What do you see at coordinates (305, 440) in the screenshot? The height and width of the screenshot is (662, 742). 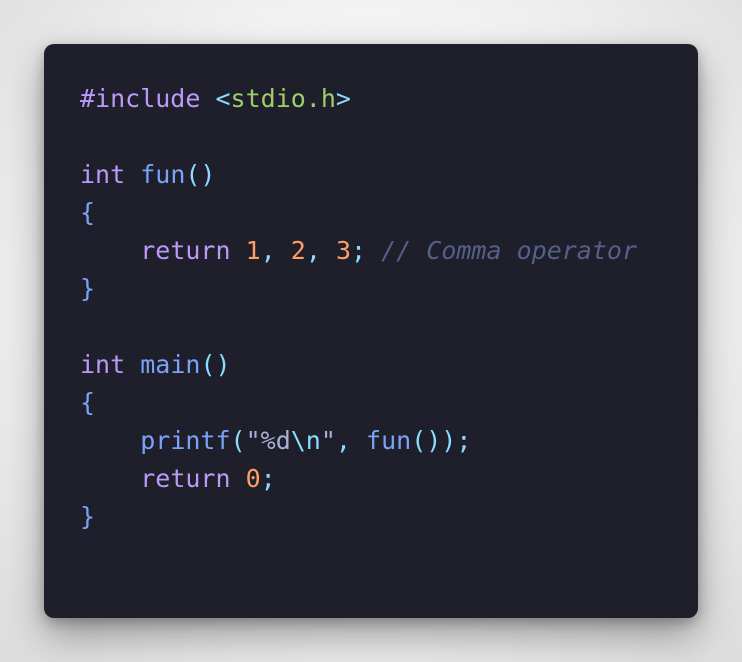 I see `code-token: \n` at bounding box center [305, 440].